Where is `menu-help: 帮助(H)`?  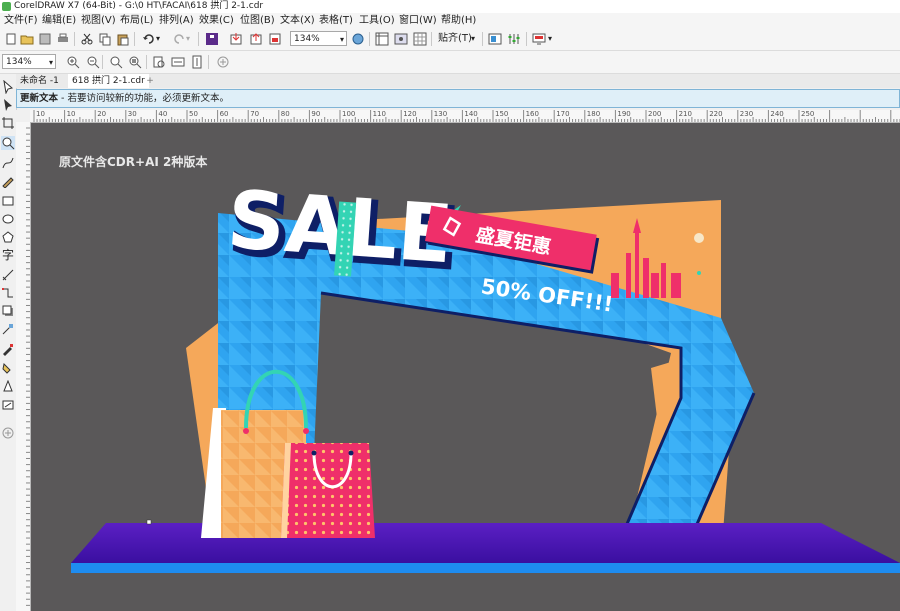
menu-help: 帮助(H) is located at coordinates (458, 20).